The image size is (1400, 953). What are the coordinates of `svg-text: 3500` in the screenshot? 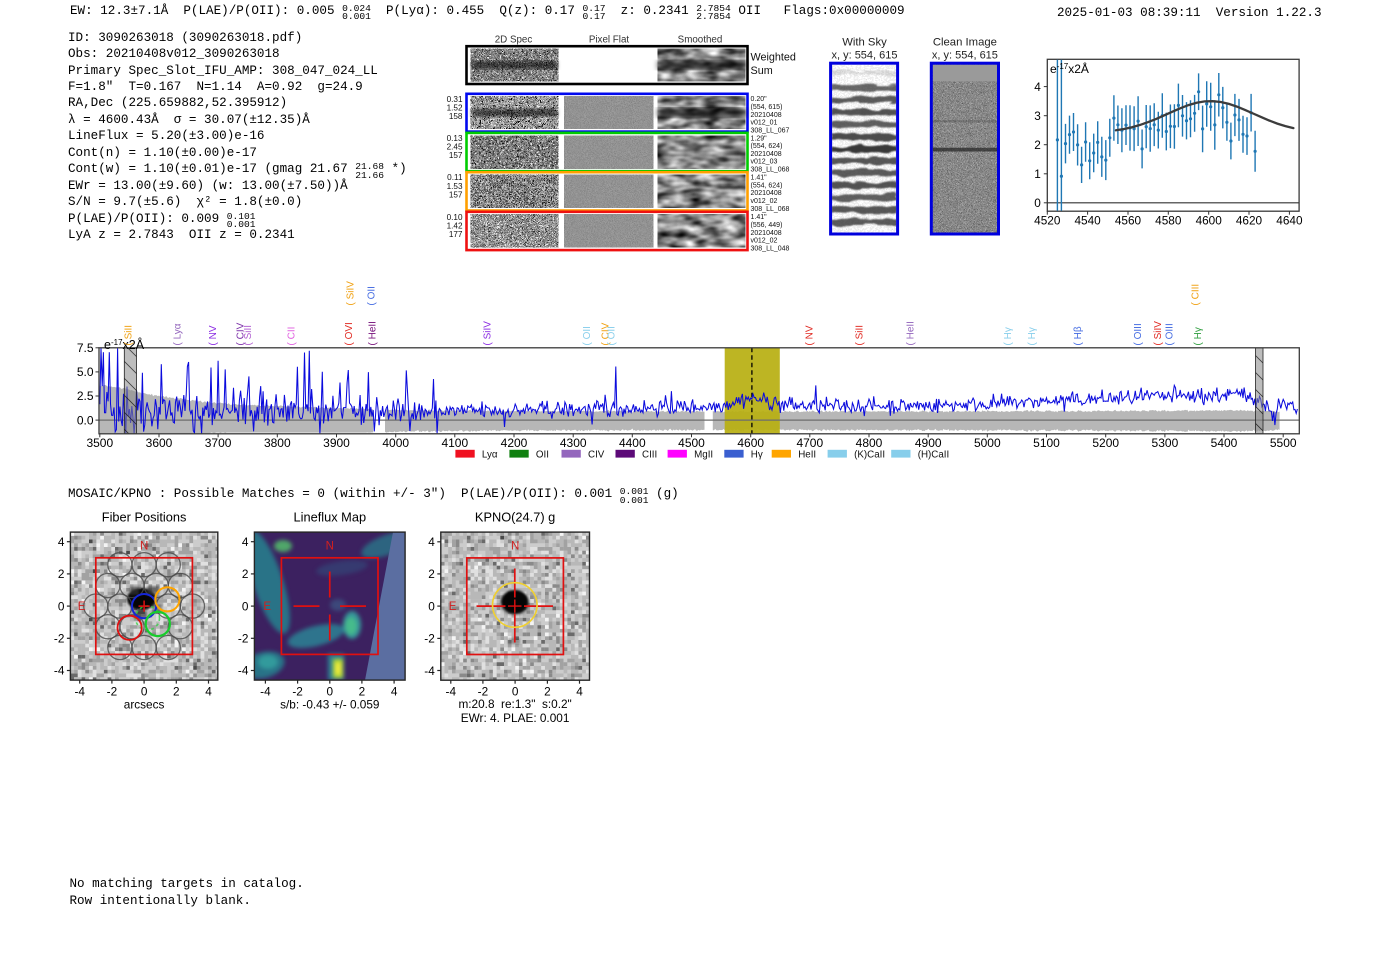 It's located at (99, 443).